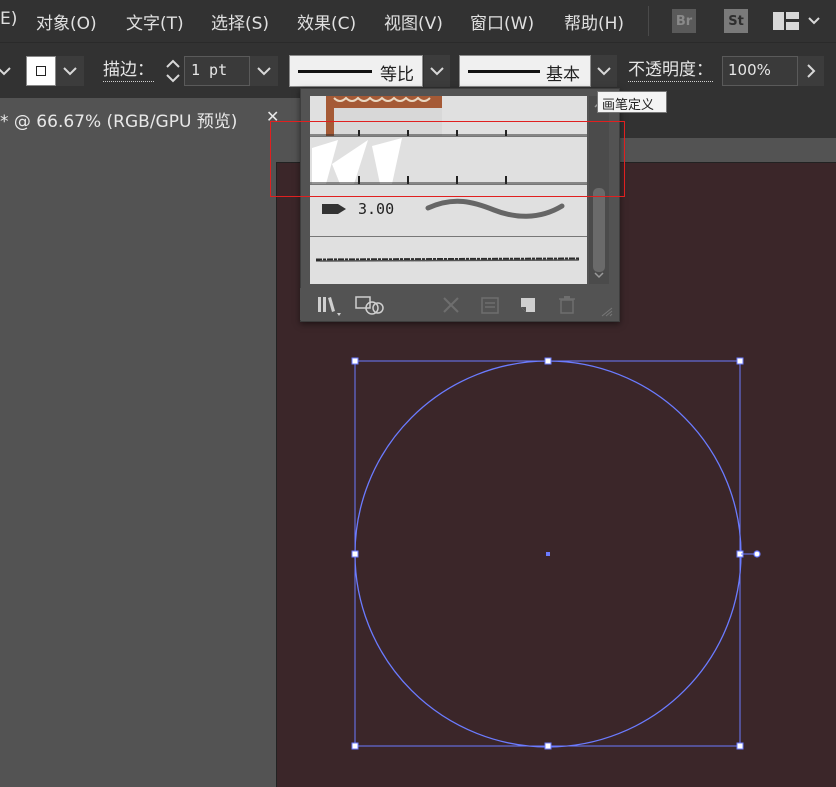 The height and width of the screenshot is (787, 836). Describe the element at coordinates (632, 102) in the screenshot. I see `tooltip: 画笔定义` at that location.